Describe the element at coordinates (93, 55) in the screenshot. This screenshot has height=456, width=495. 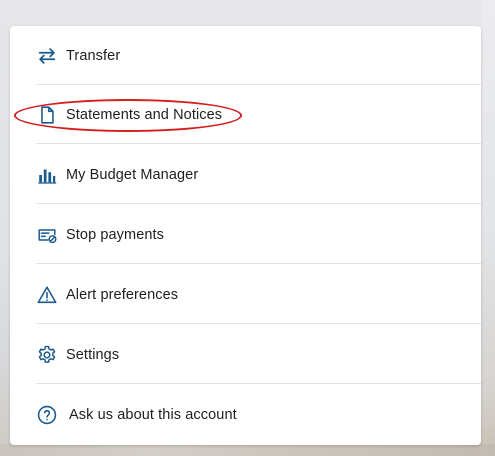
I see `menu-item-label: Transfer` at that location.